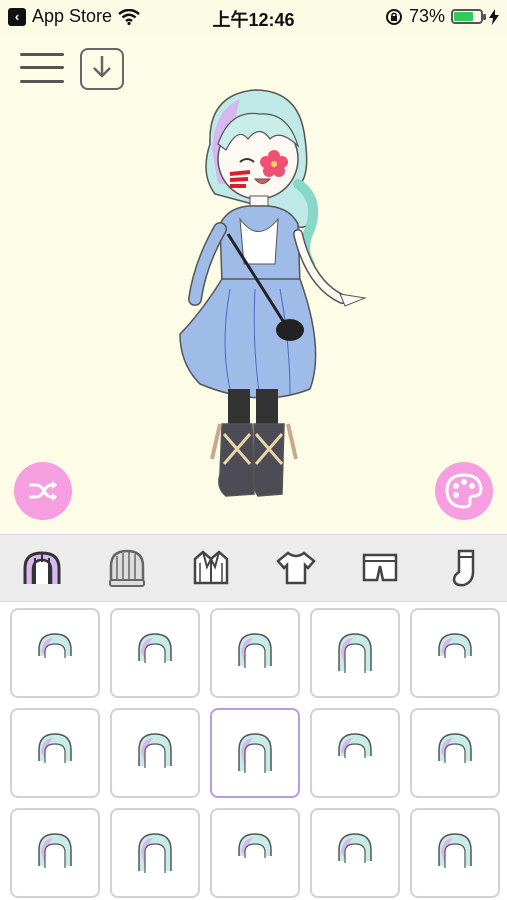  I want to click on category-hat, so click(127, 568).